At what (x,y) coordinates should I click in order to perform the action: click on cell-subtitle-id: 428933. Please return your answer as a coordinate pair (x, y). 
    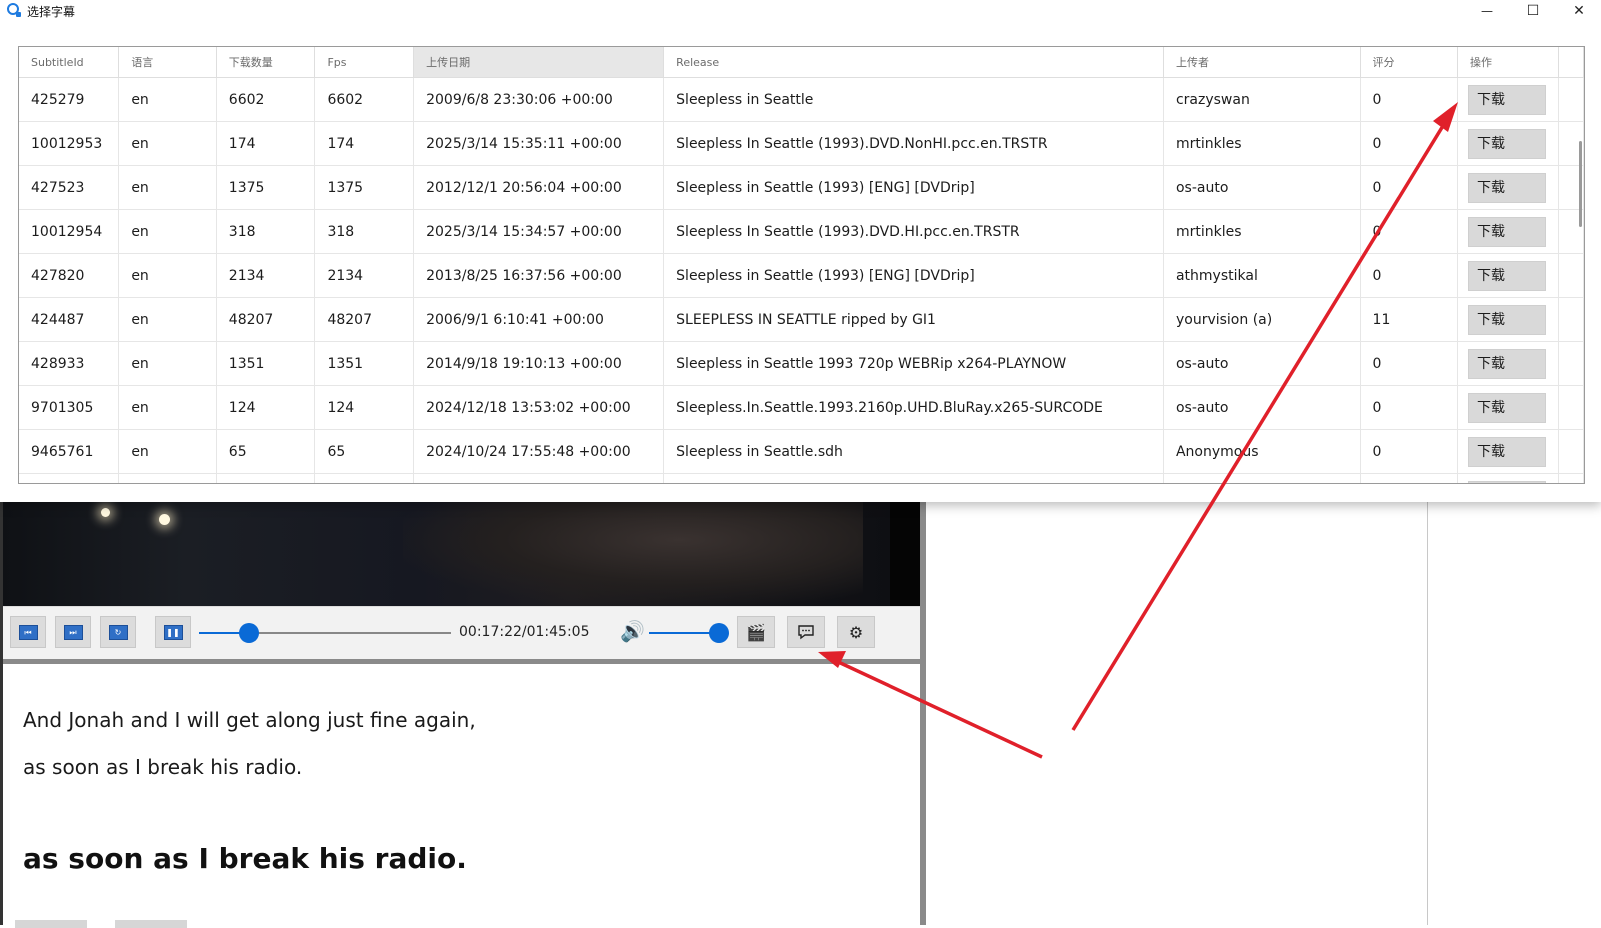
    Looking at the image, I should click on (69, 363).